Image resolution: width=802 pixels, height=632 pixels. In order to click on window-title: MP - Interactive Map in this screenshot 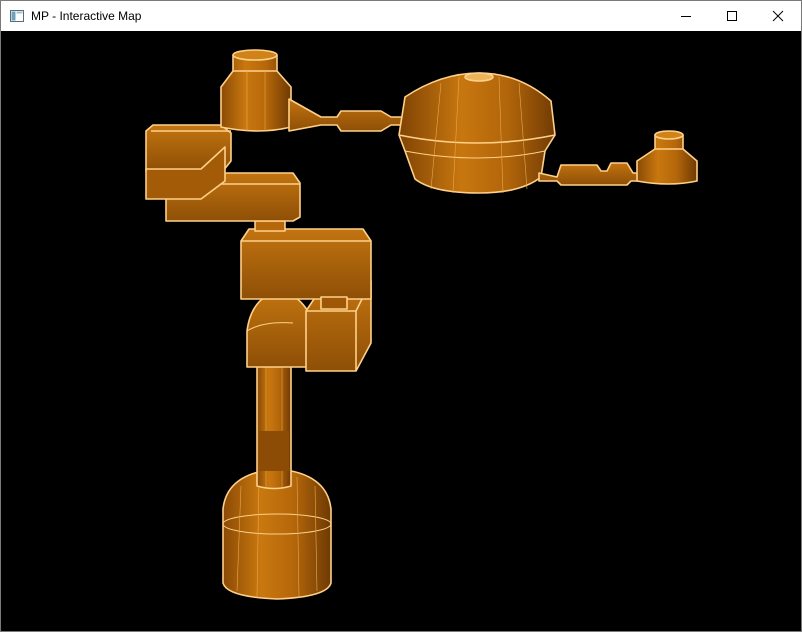, I will do `click(86, 16)`.